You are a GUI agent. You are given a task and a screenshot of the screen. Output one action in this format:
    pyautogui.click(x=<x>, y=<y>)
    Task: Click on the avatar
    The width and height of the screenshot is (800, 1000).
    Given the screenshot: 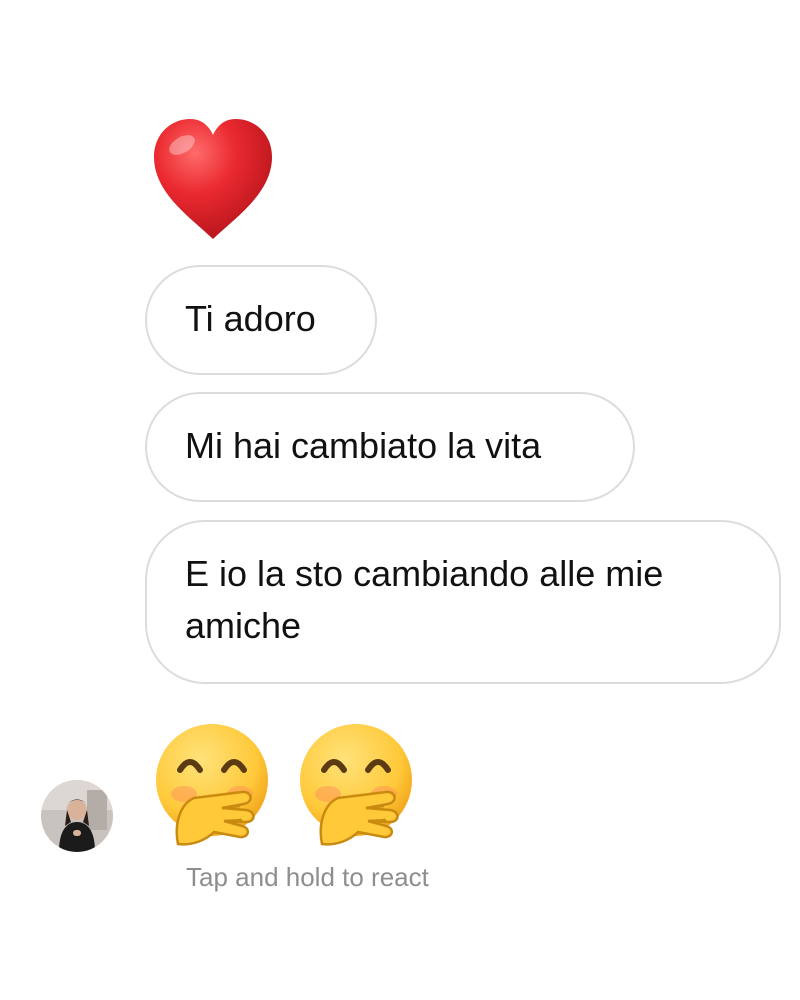 What is the action you would take?
    pyautogui.click(x=77, y=816)
    